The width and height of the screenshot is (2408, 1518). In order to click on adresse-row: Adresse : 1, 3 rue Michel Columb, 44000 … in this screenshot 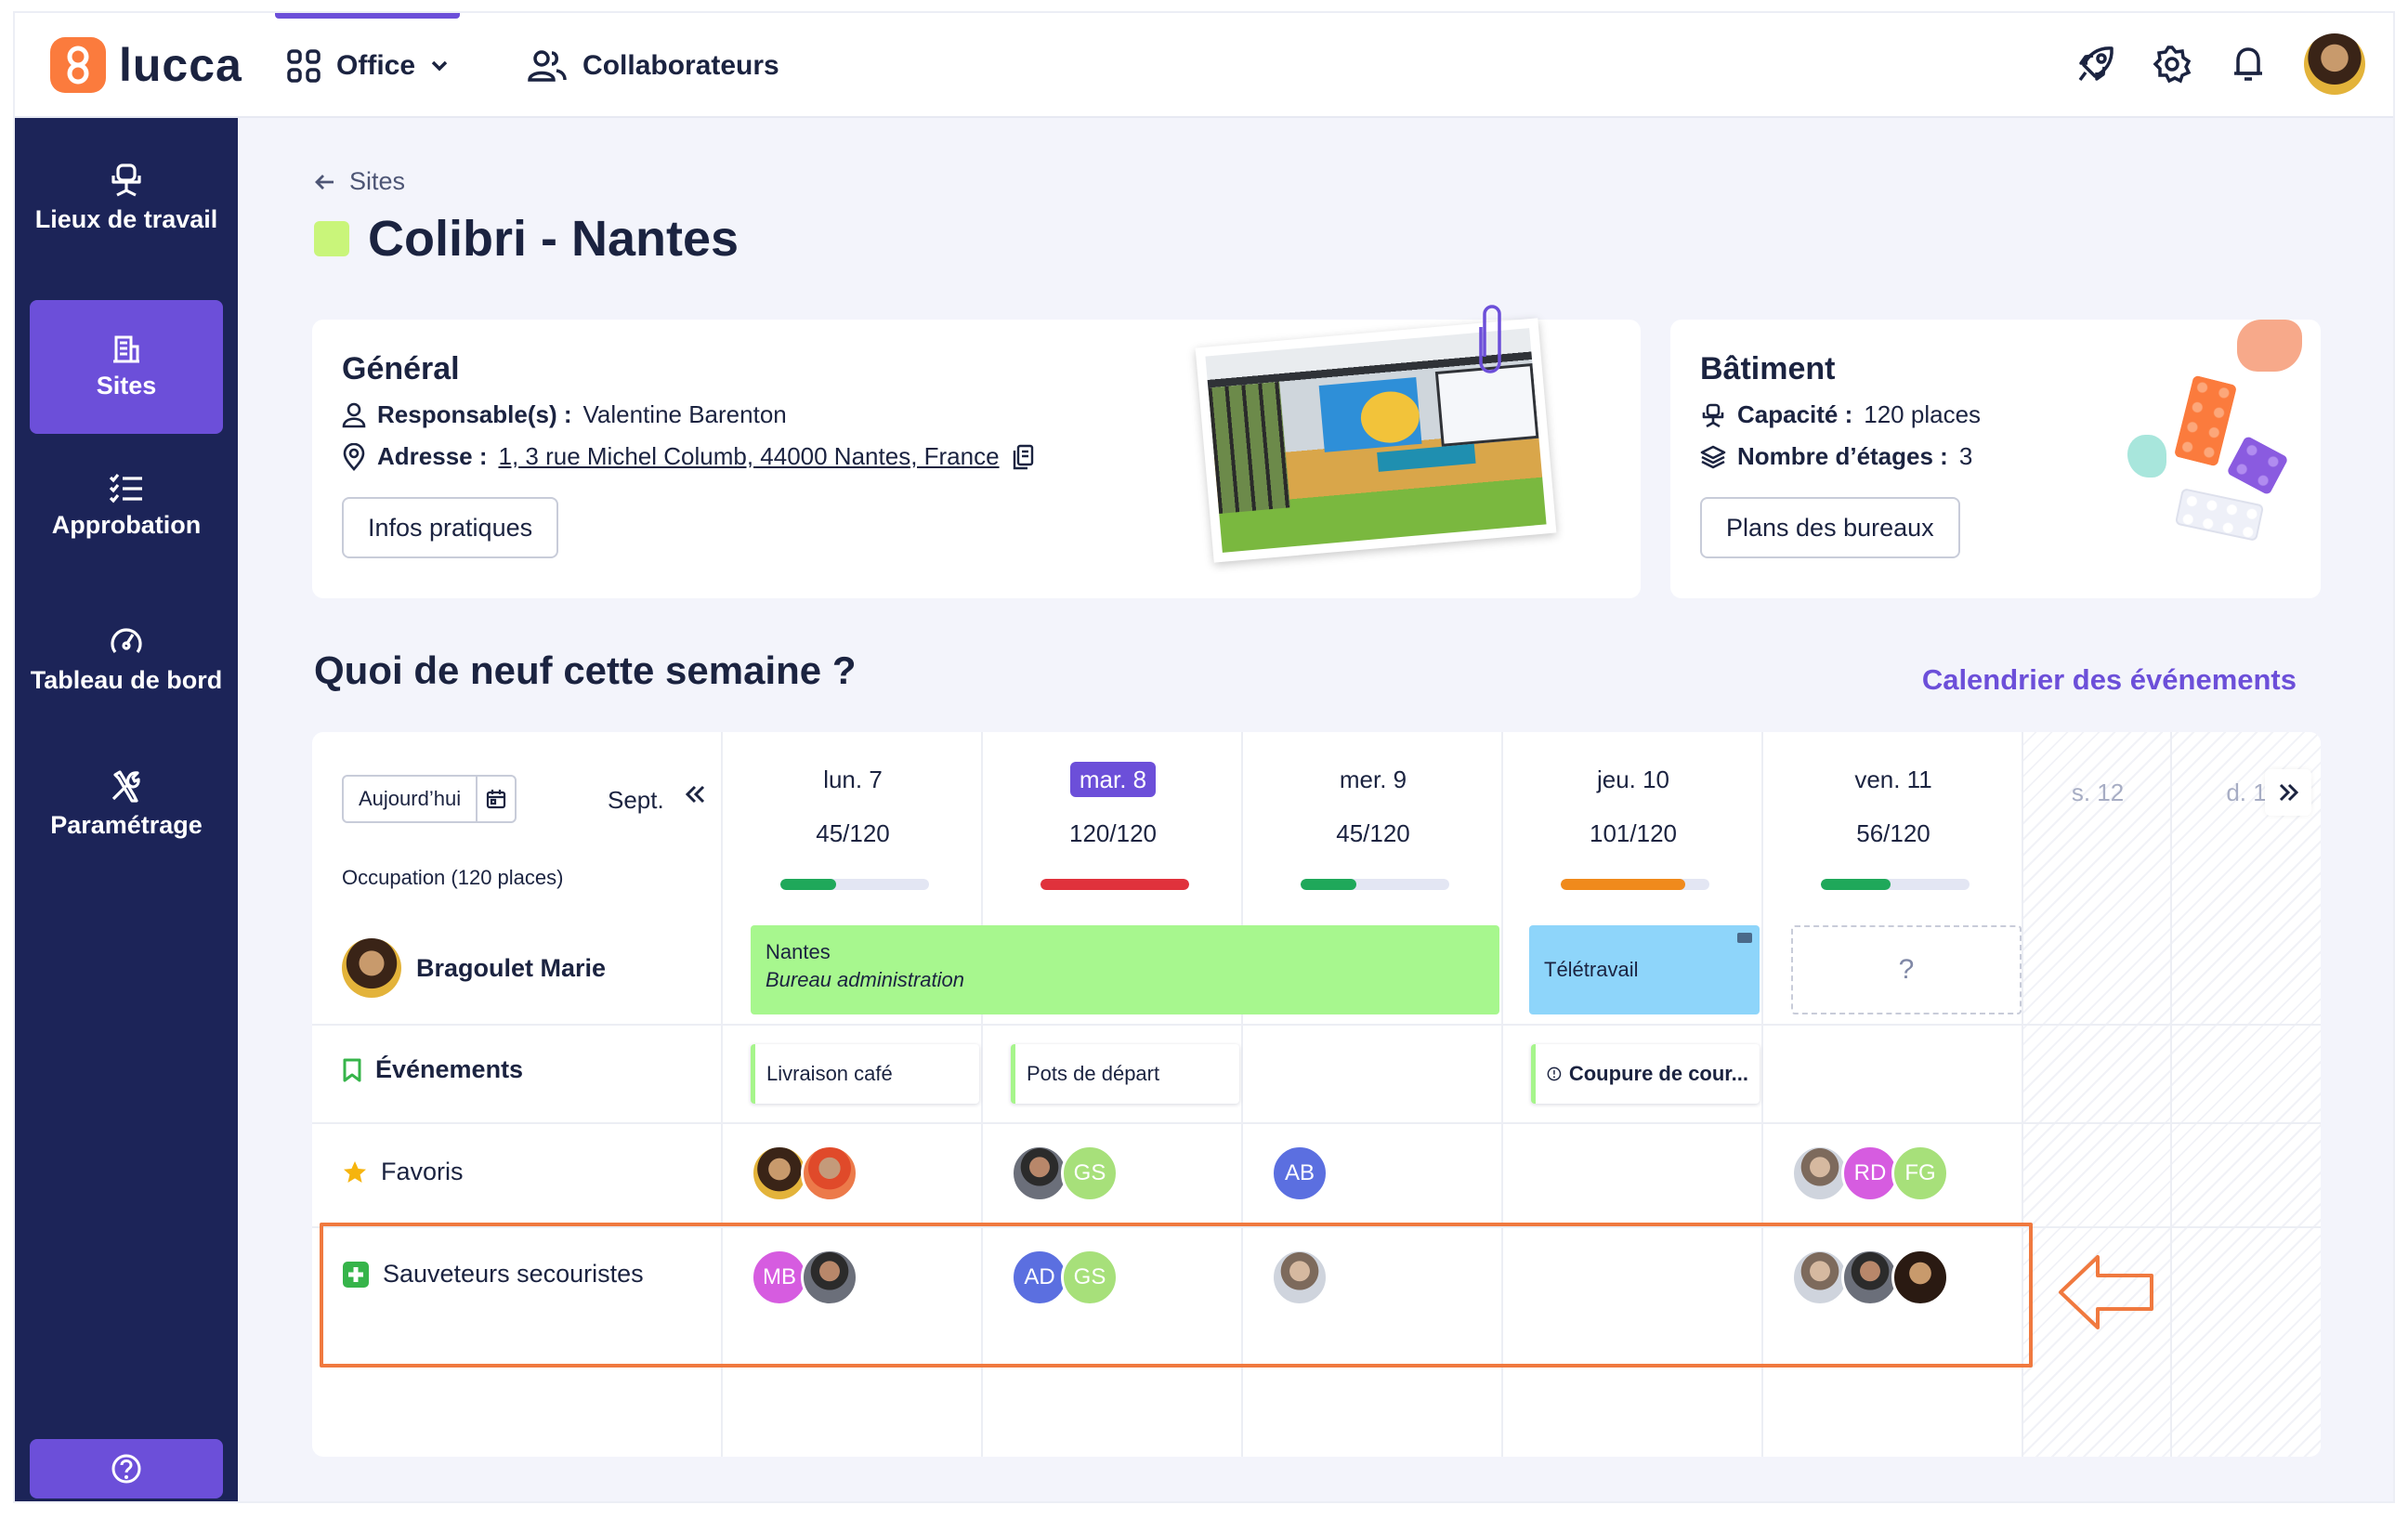, I will do `click(688, 457)`.